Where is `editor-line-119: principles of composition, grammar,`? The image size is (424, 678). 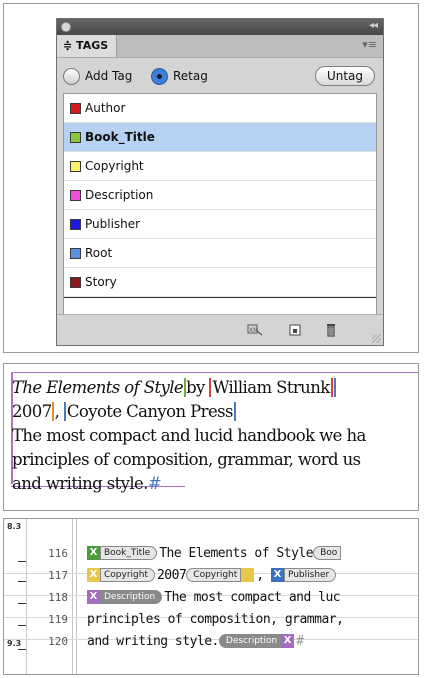
editor-line-119: principles of composition, grammar, is located at coordinates (215, 620).